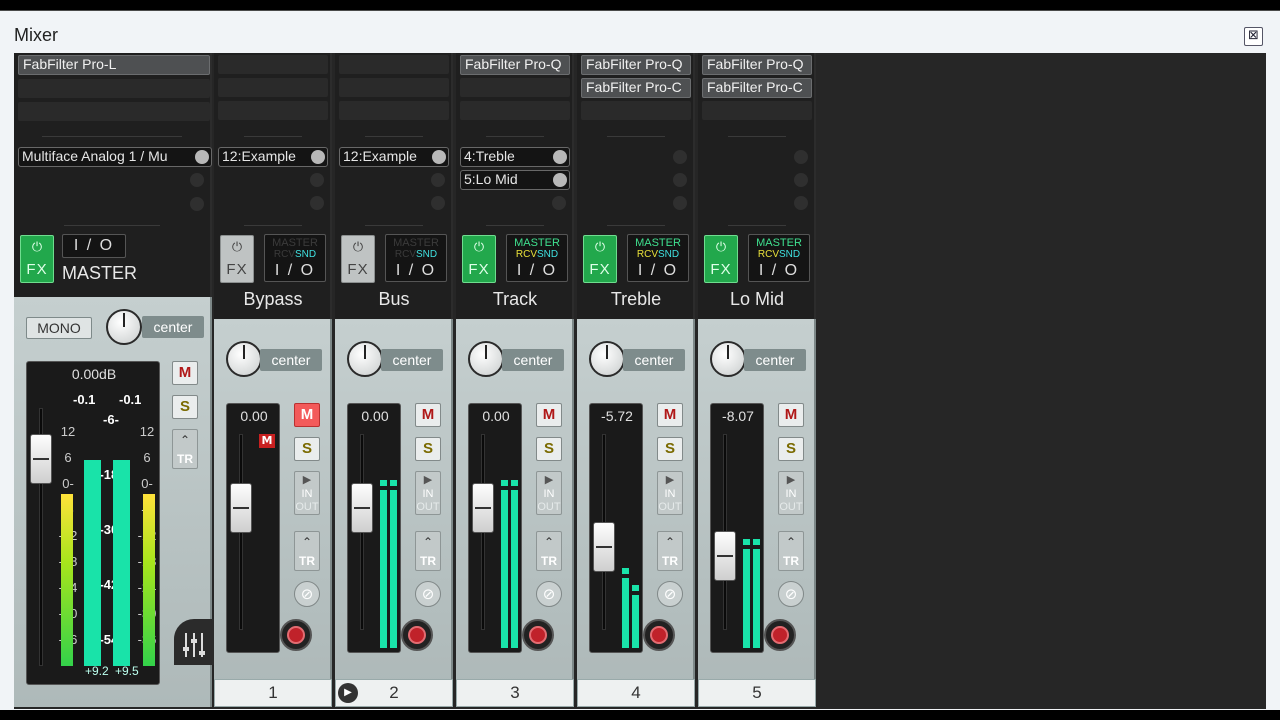 Image resolution: width=1280 pixels, height=720 pixels. What do you see at coordinates (273, 299) in the screenshot?
I see `track-name: Bypass` at bounding box center [273, 299].